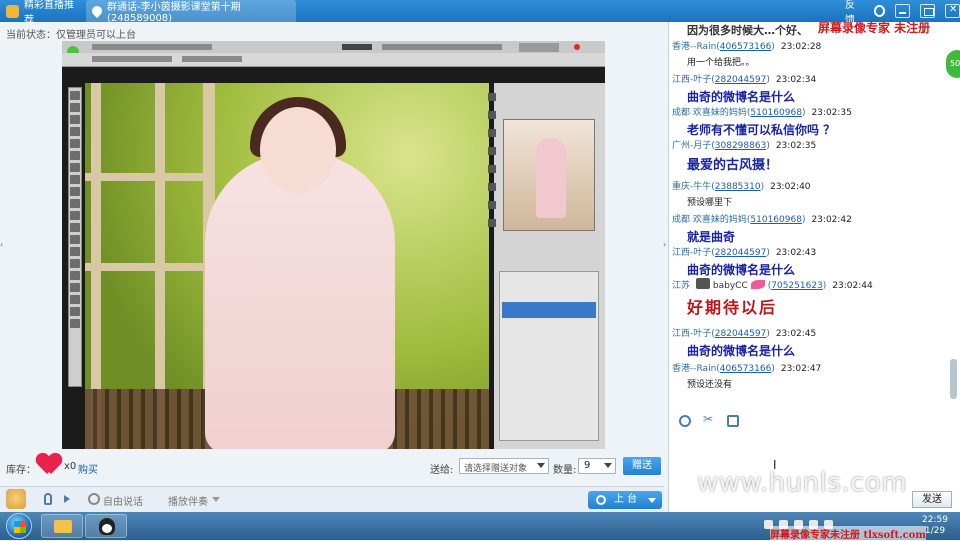 This screenshot has height=541, width=960. Describe the element at coordinates (539, 47) in the screenshot. I see `live-indicator` at that location.